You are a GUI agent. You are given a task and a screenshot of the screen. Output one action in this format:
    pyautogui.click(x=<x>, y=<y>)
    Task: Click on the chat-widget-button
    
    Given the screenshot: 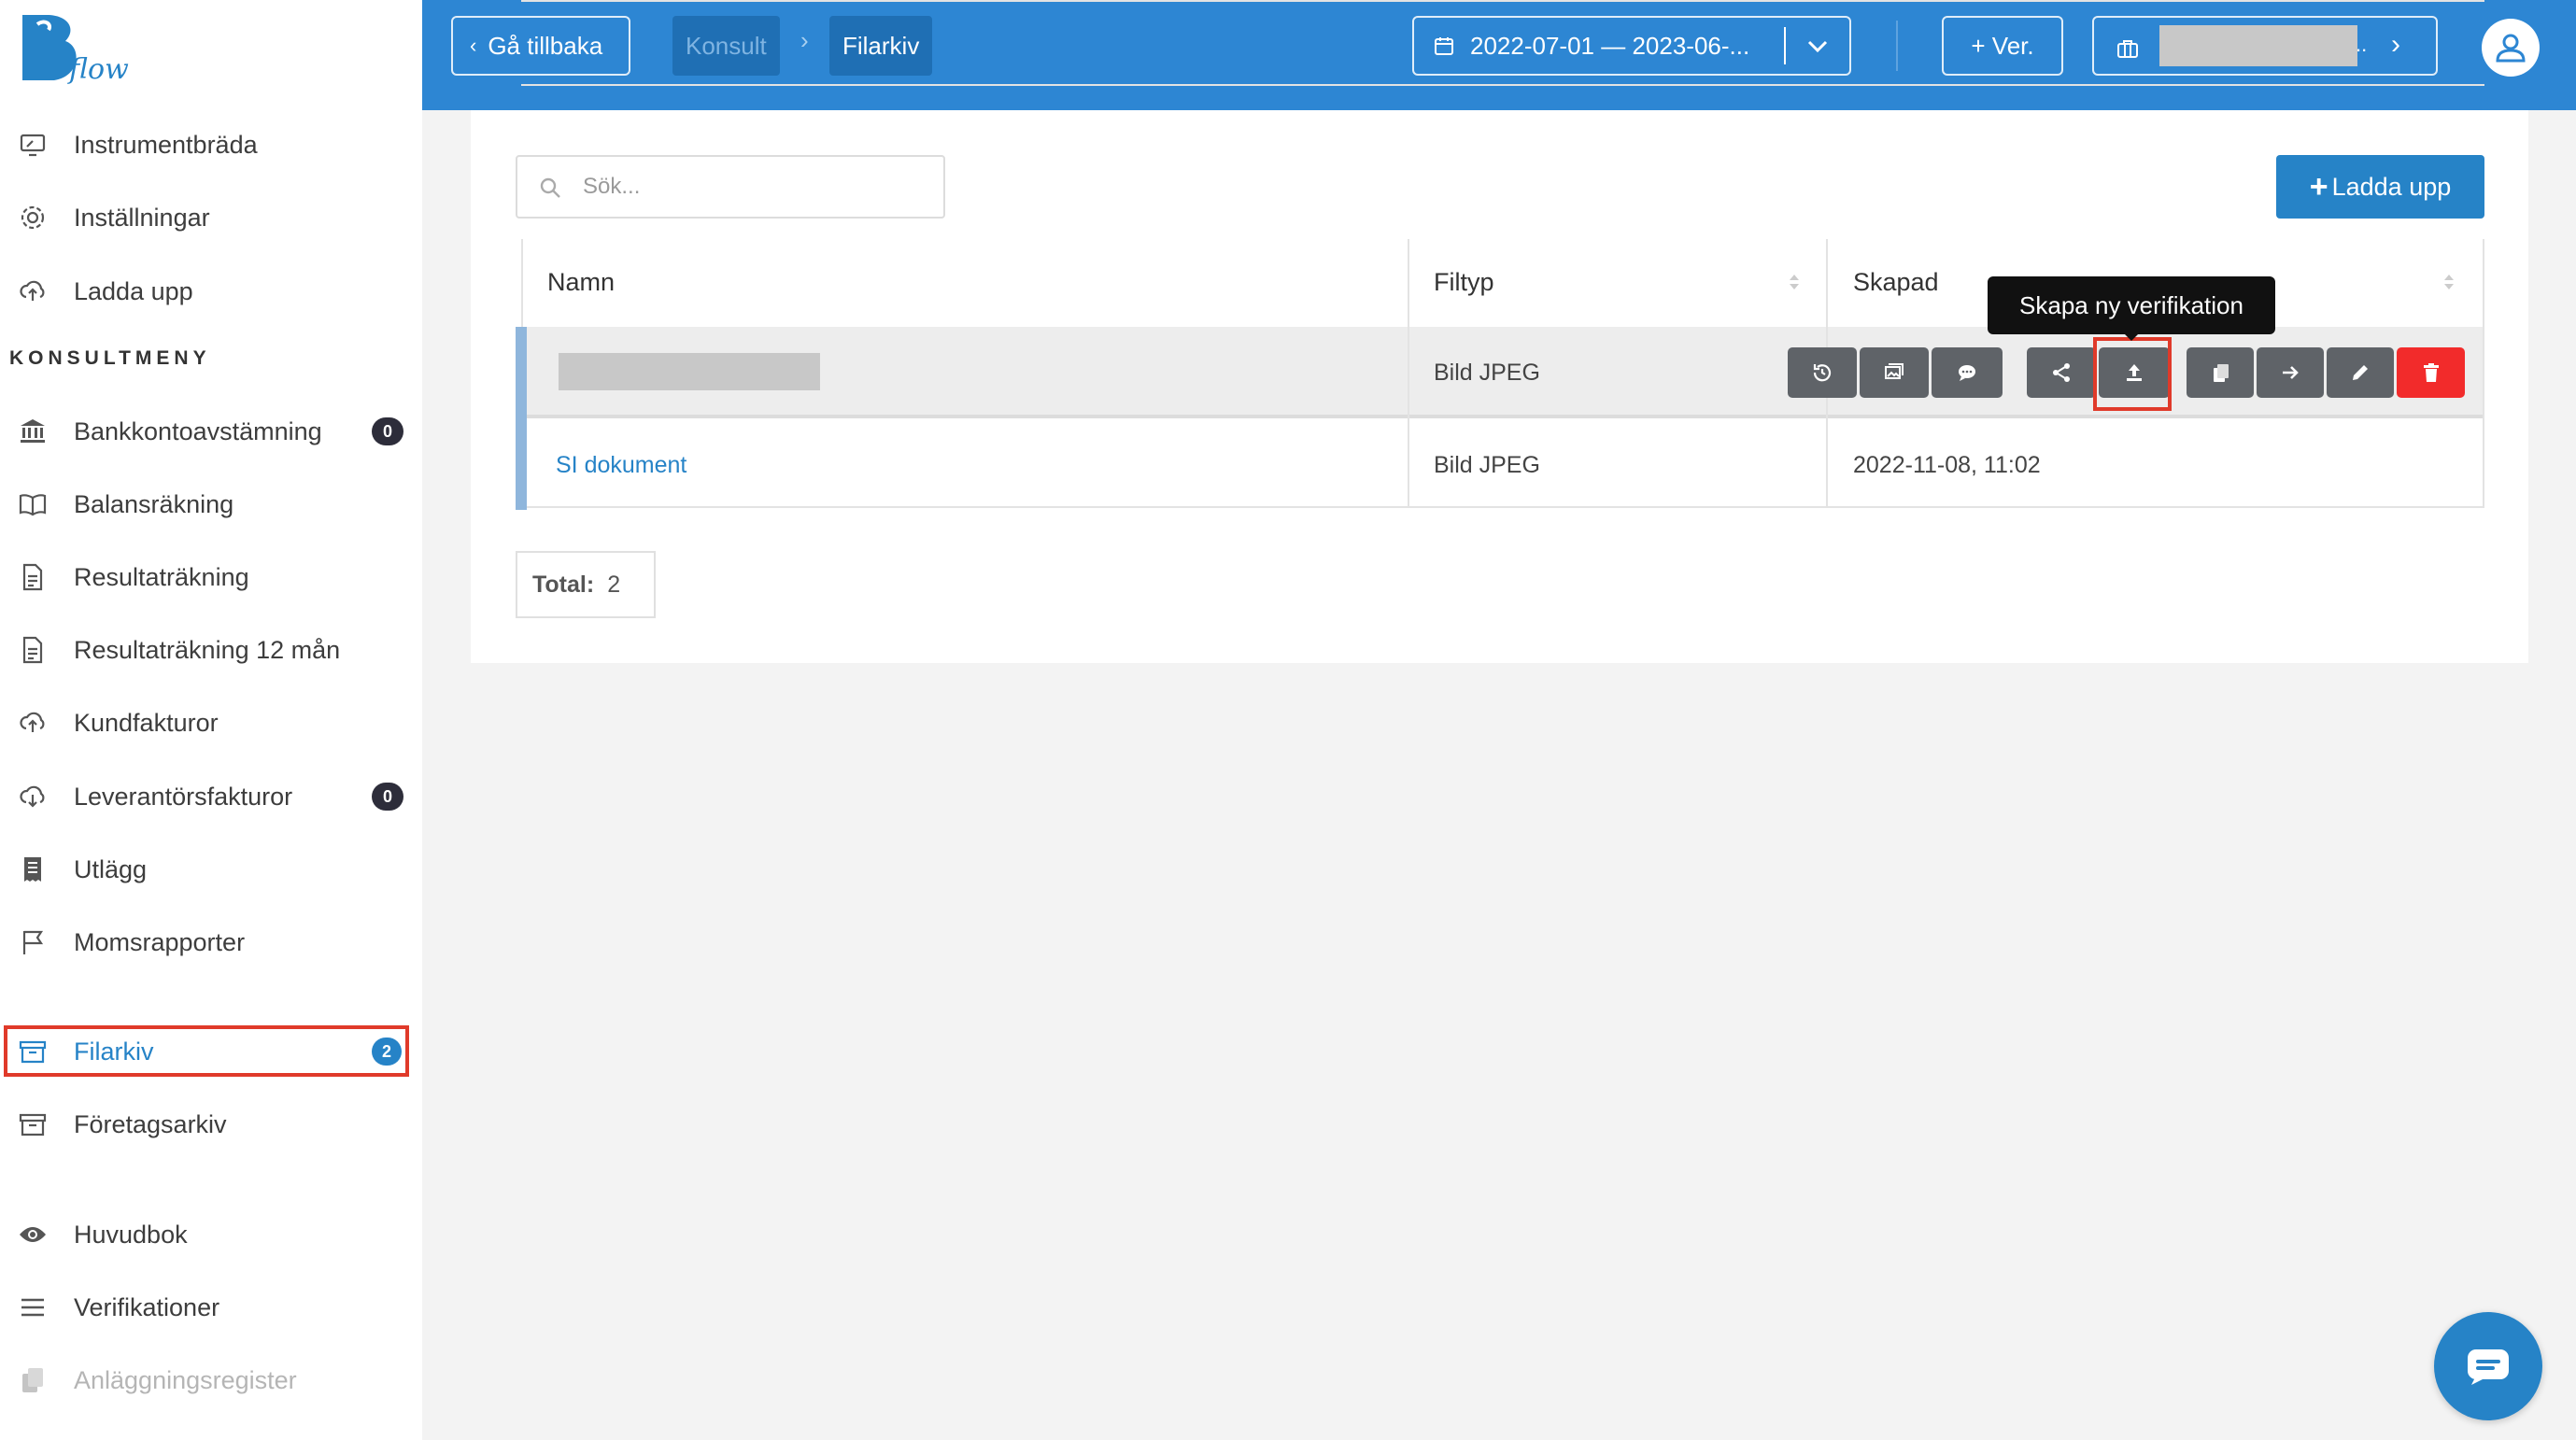 What is the action you would take?
    pyautogui.click(x=2488, y=1366)
    